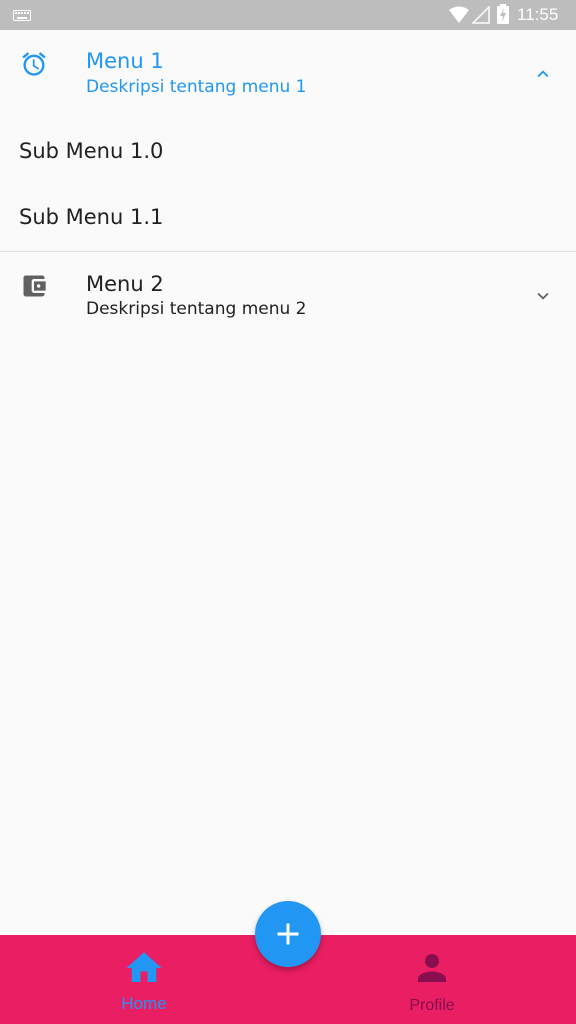  What do you see at coordinates (125, 284) in the screenshot?
I see `menu-2-title: Menu 2` at bounding box center [125, 284].